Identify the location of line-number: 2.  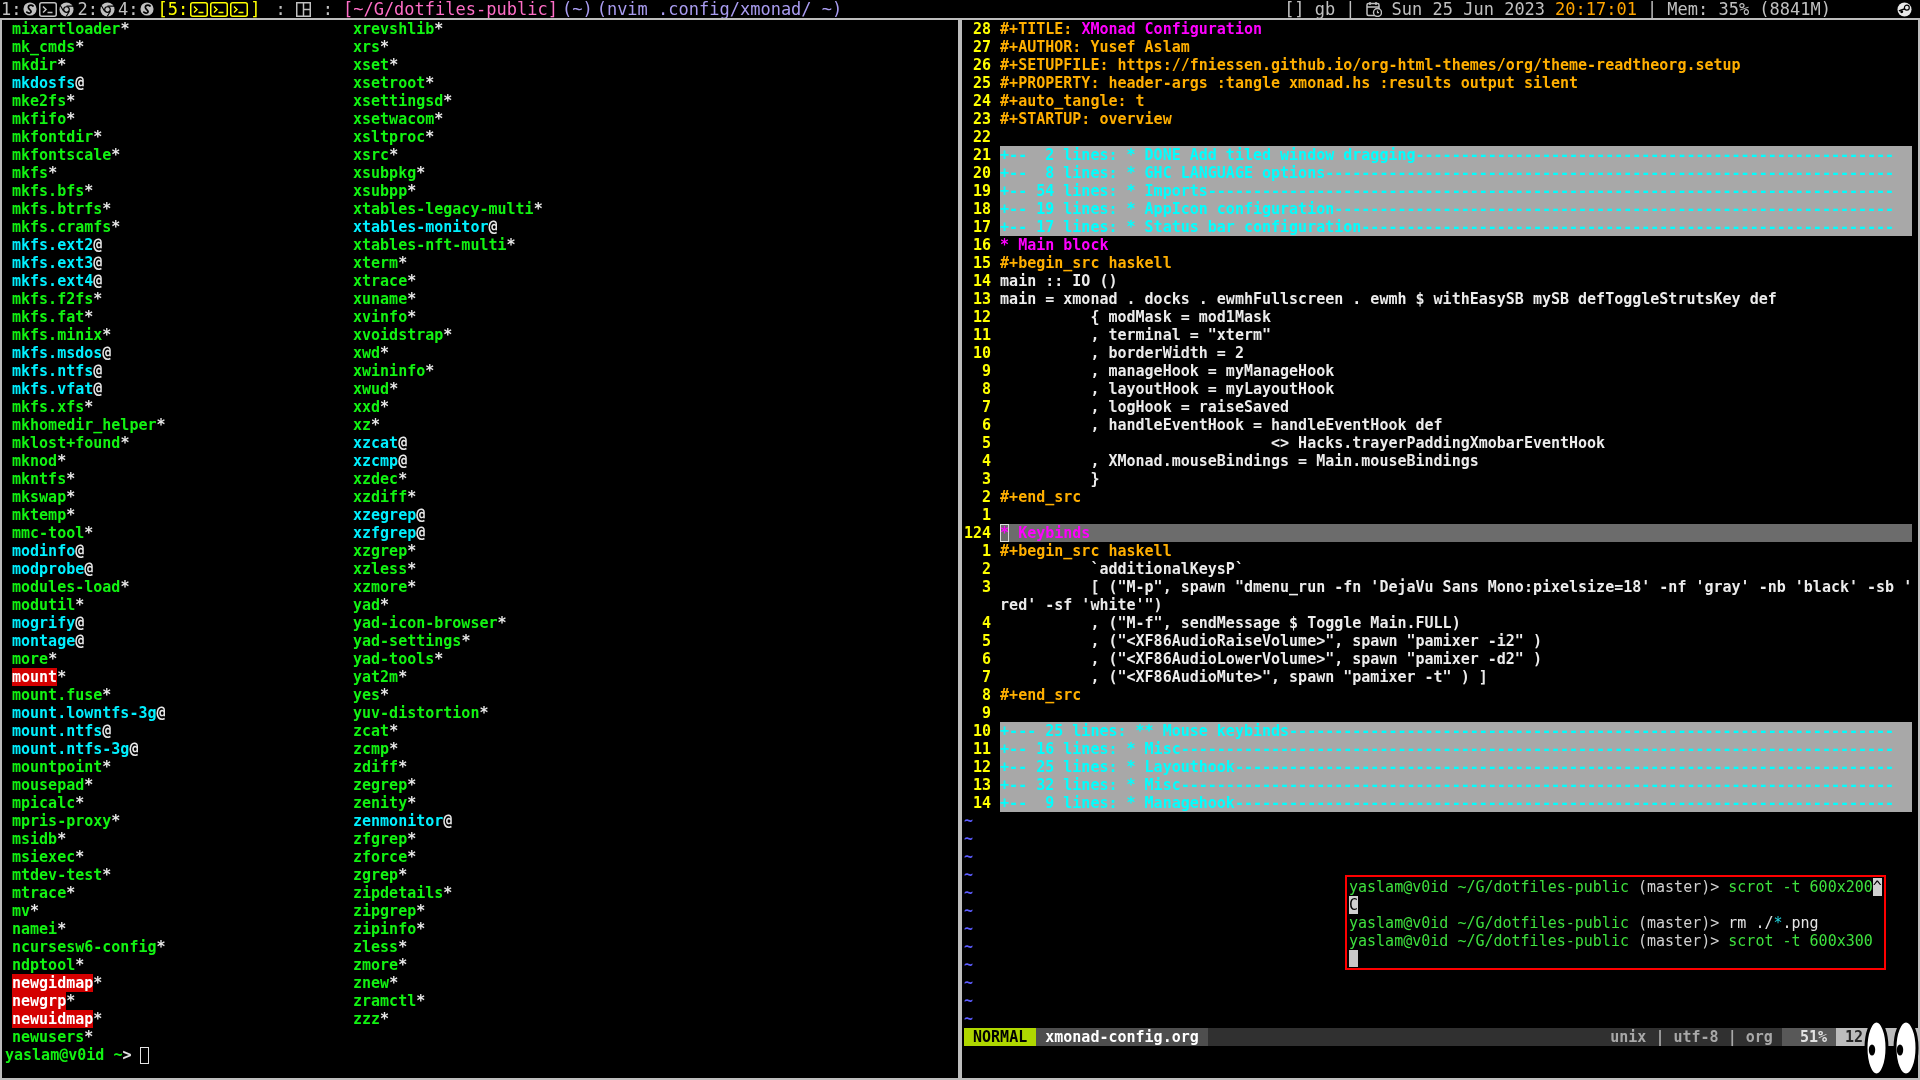
(987, 569).